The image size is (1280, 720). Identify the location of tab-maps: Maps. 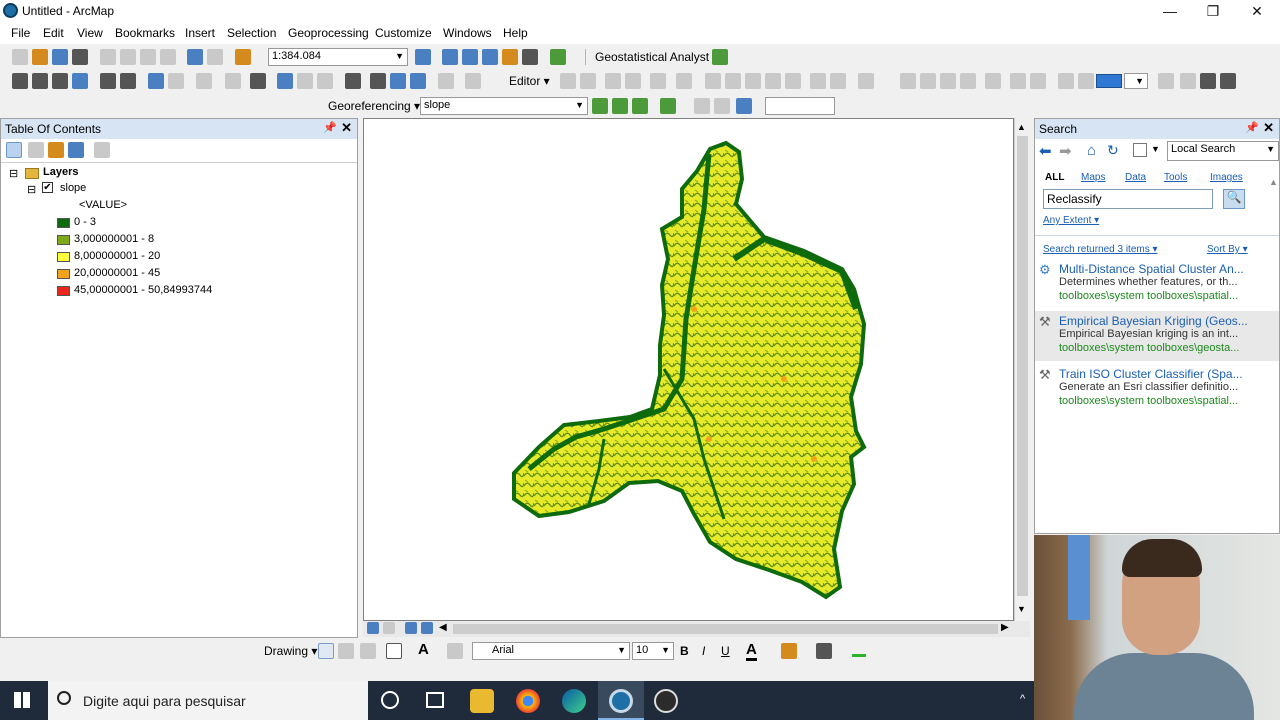
(1093, 177).